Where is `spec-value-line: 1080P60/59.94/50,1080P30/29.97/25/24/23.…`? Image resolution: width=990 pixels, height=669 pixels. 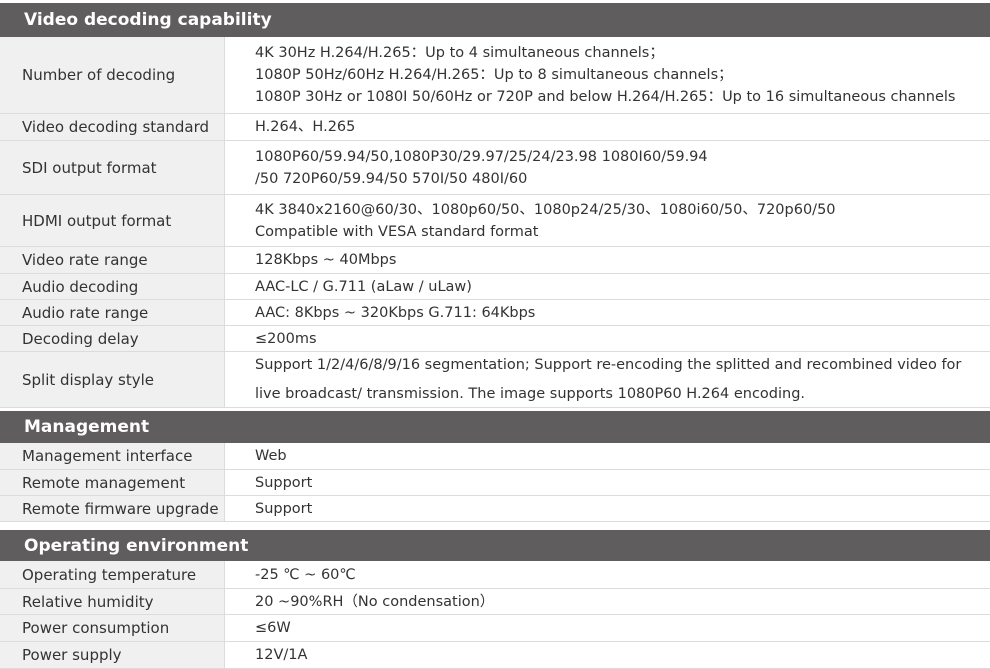 spec-value-line: 1080P60/59.94/50,1080P30/29.97/25/24/23.… is located at coordinates (481, 156).